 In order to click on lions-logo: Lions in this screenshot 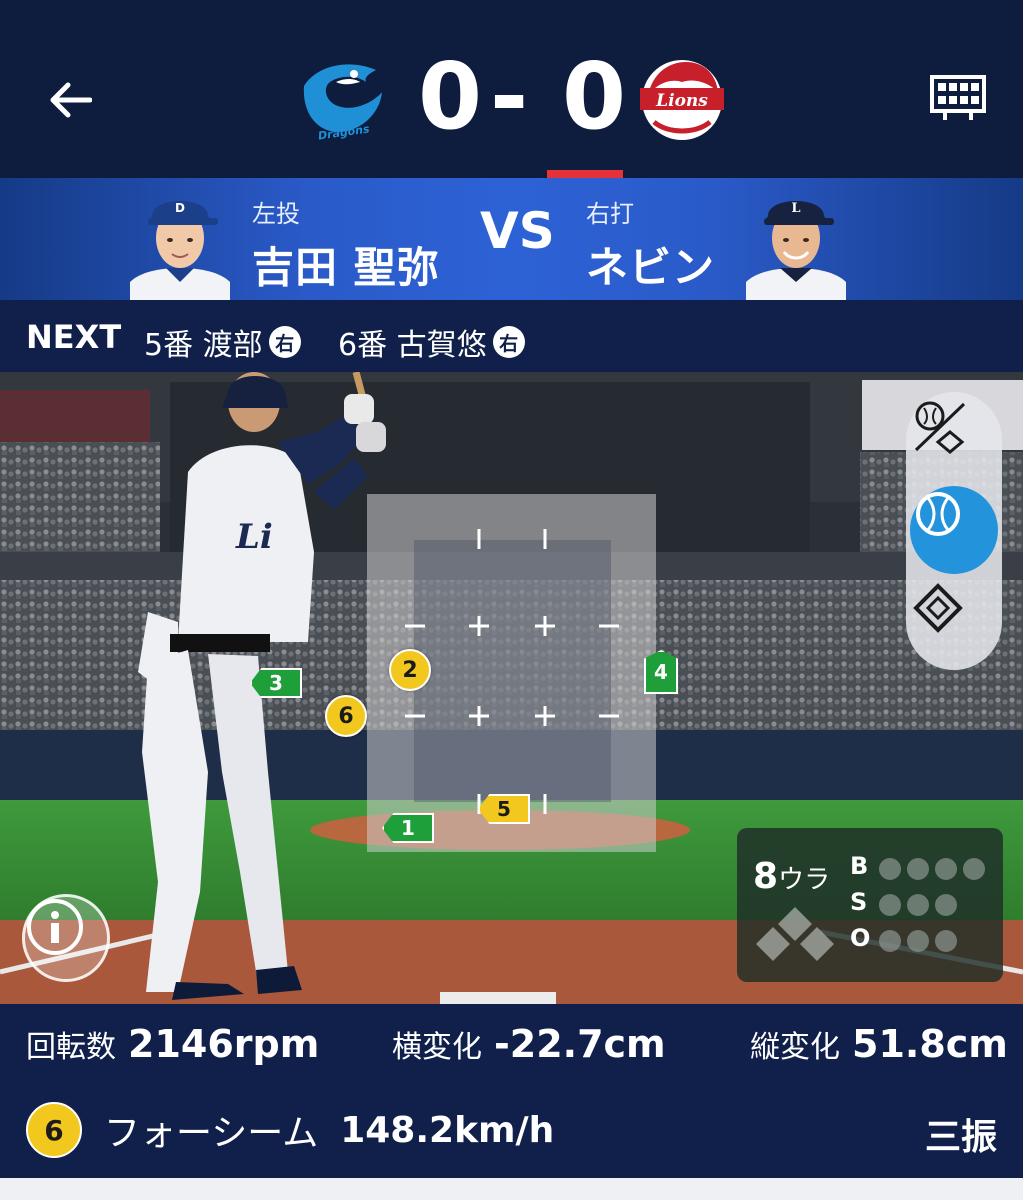, I will do `click(682, 100)`.